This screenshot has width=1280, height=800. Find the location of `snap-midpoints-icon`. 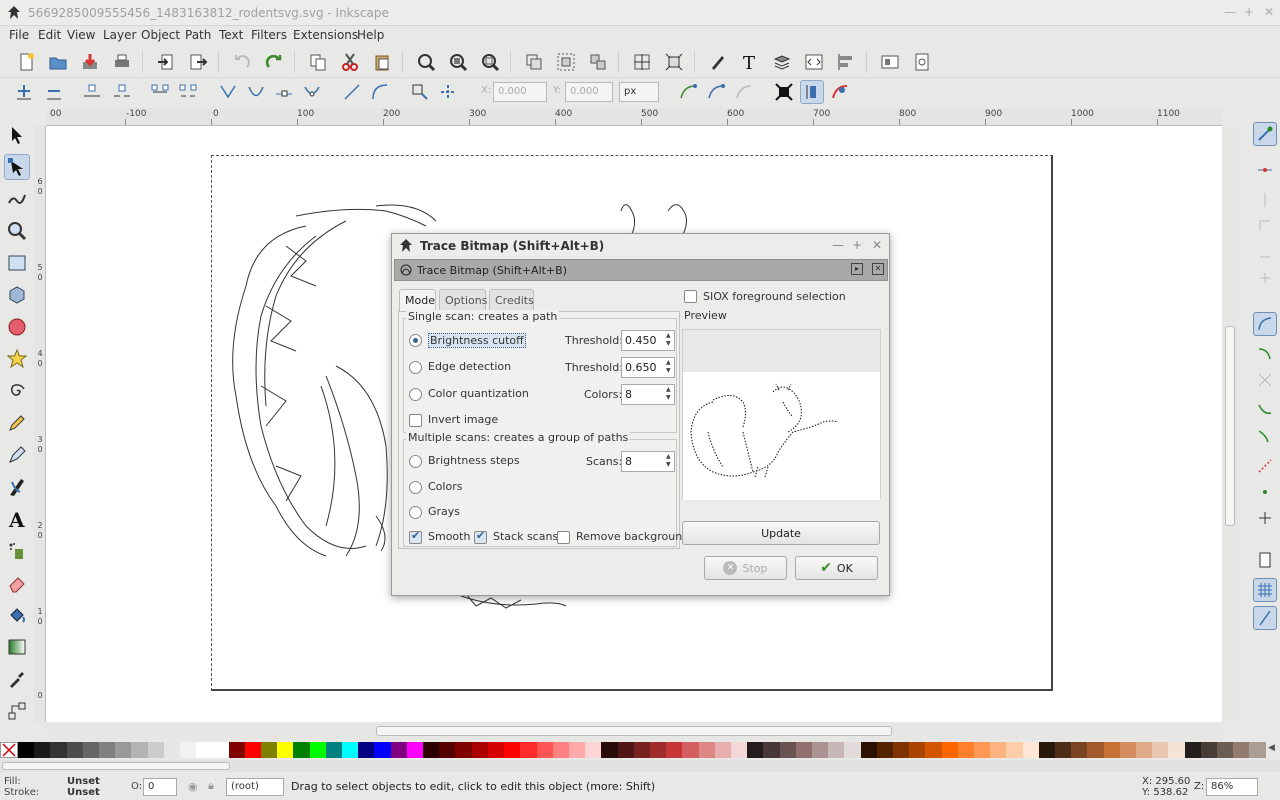

snap-midpoints-icon is located at coordinates (1265, 466).